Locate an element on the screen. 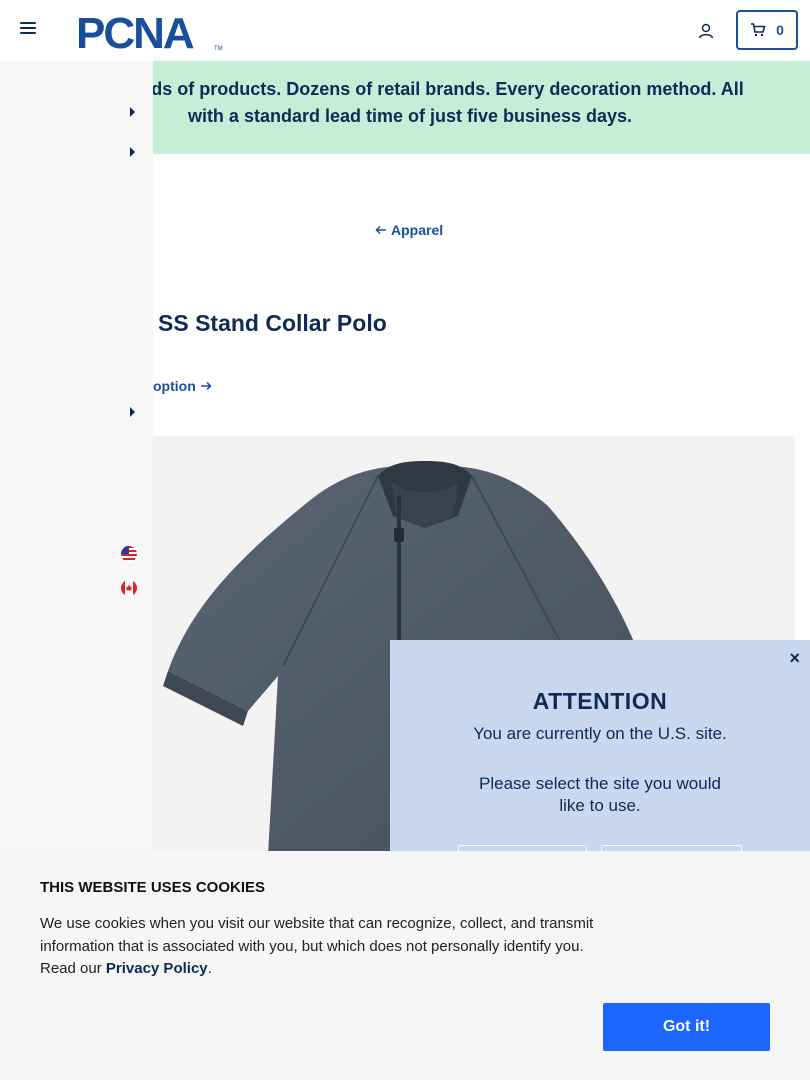  site-header: PCNA TM 0 is located at coordinates (405, 30).